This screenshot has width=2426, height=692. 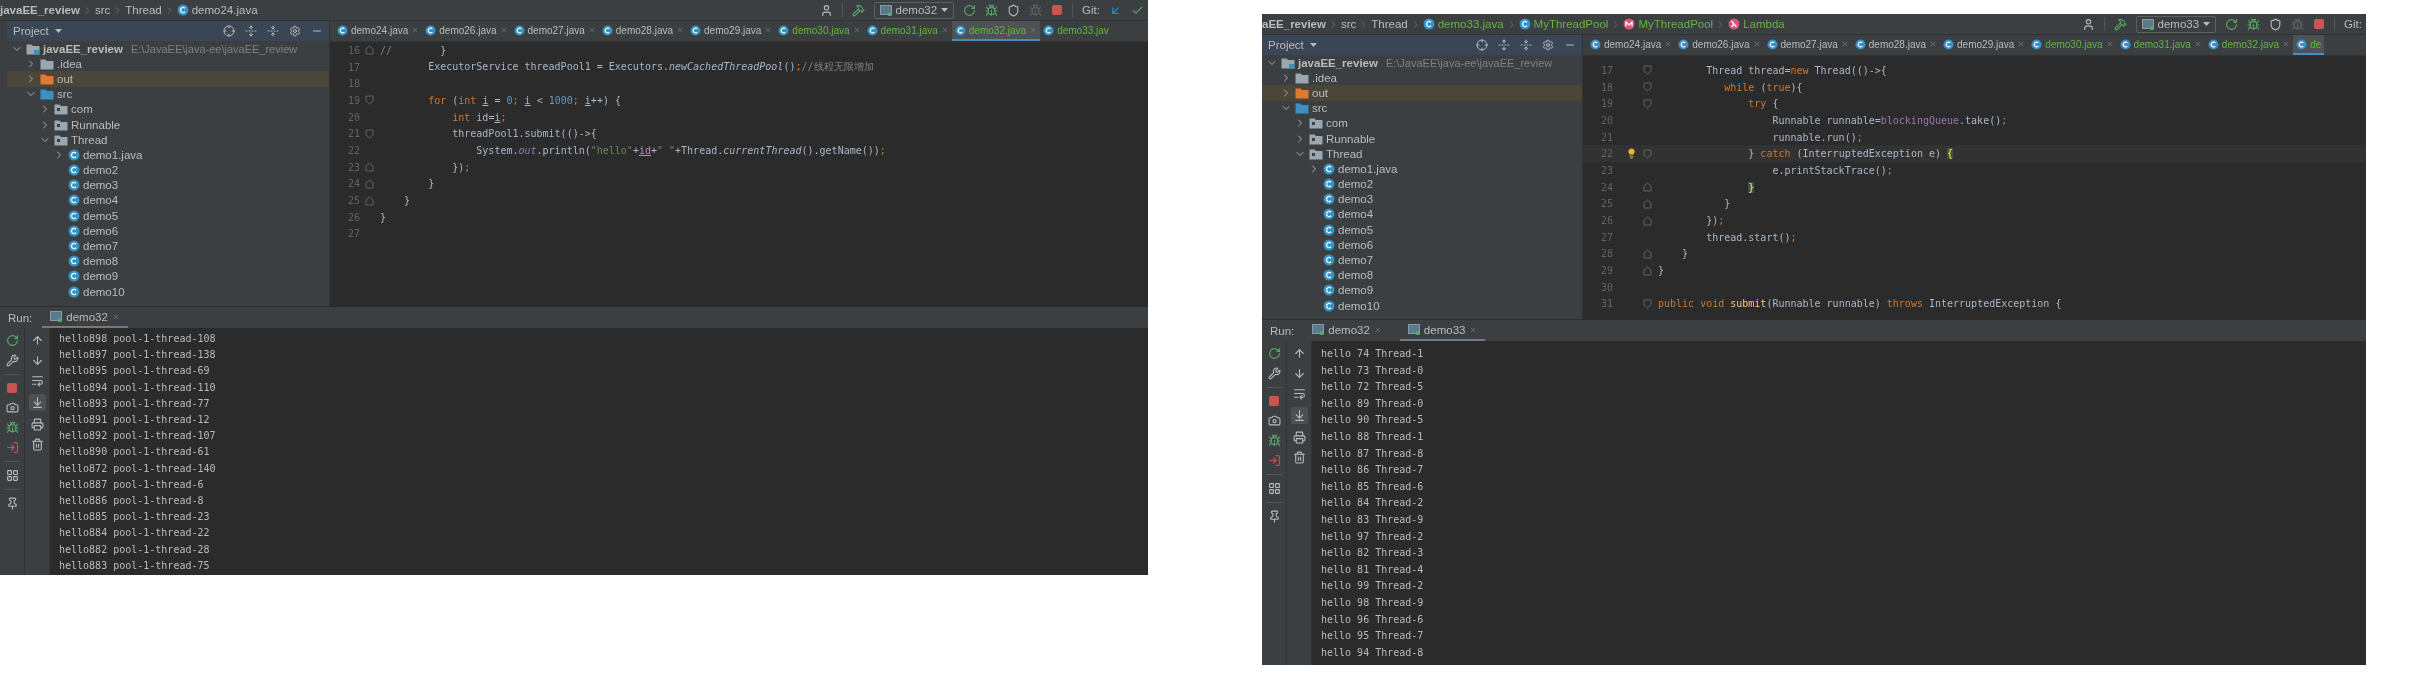 What do you see at coordinates (378, 31) in the screenshot?
I see `editor-tab: demo24.java` at bounding box center [378, 31].